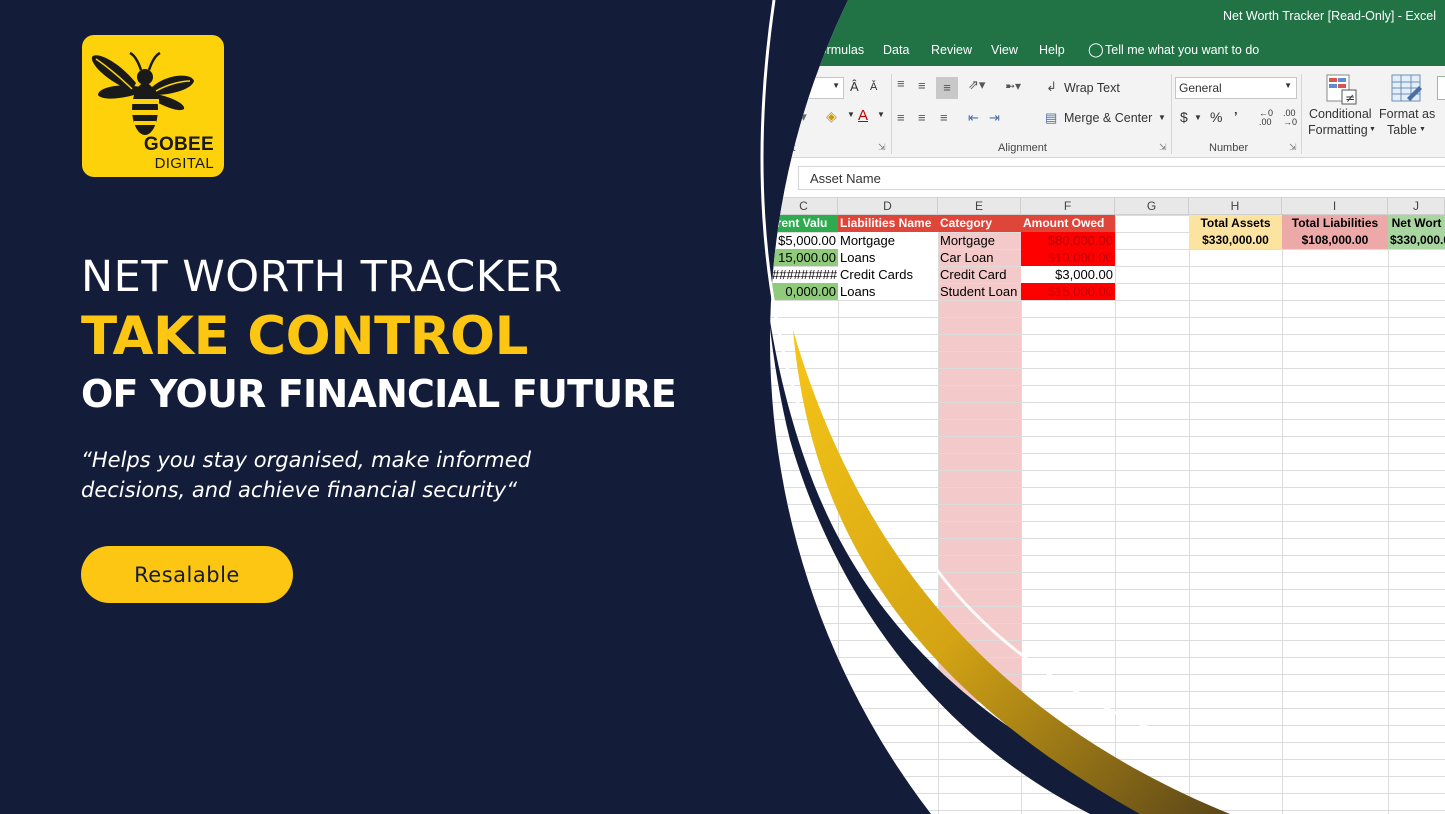  Describe the element at coordinates (142, 93) in the screenshot. I see `bee-icon` at that location.